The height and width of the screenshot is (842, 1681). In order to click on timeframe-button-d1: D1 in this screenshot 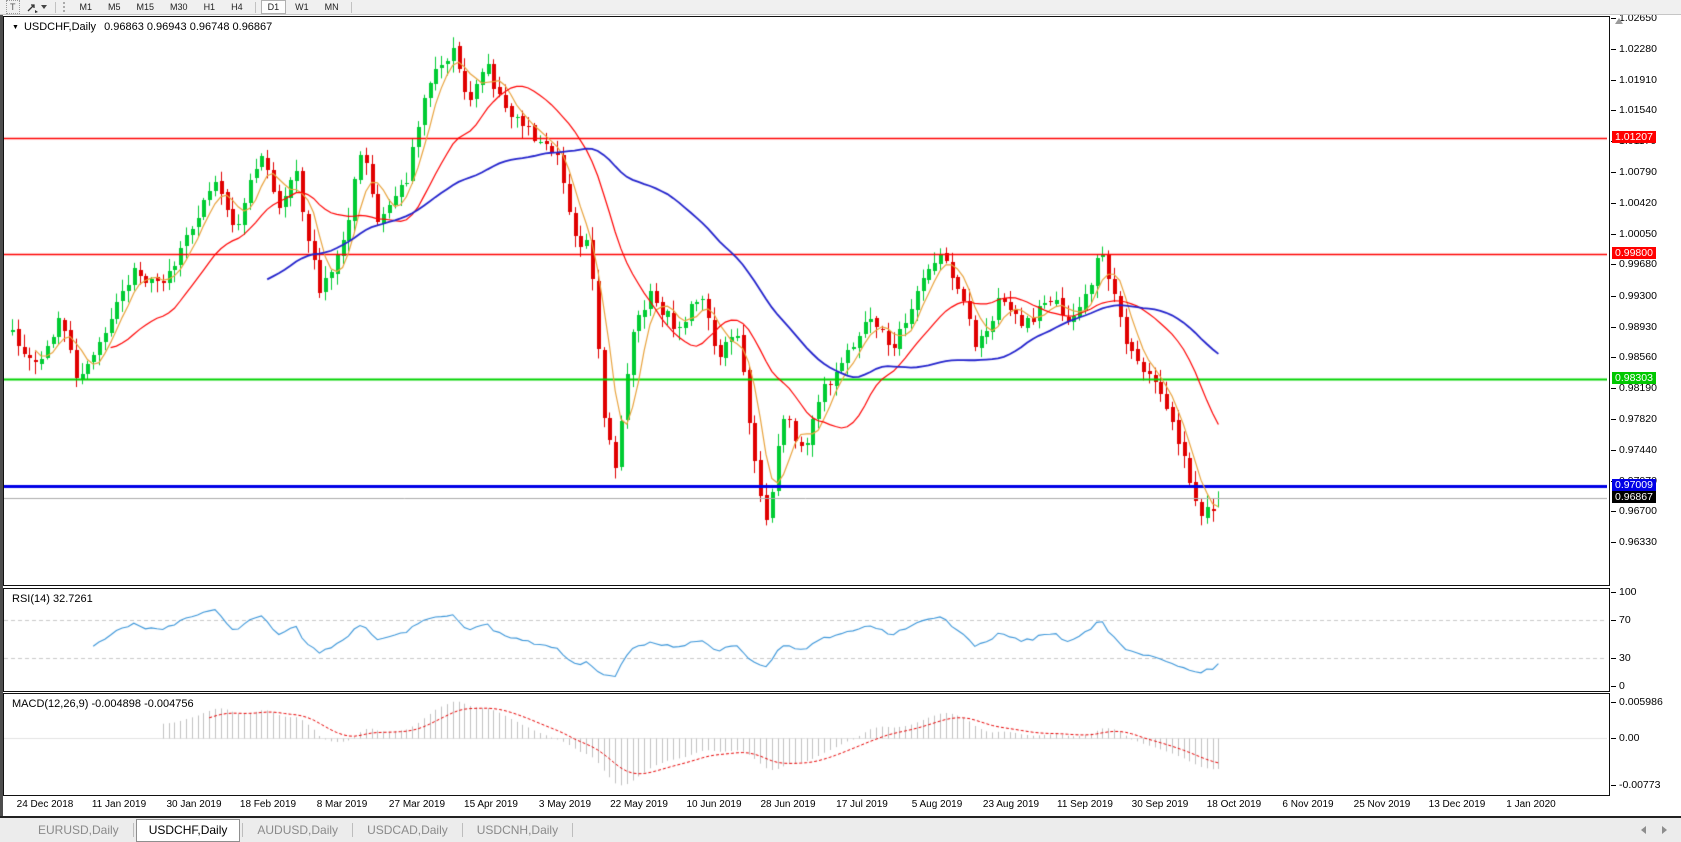, I will do `click(273, 7)`.